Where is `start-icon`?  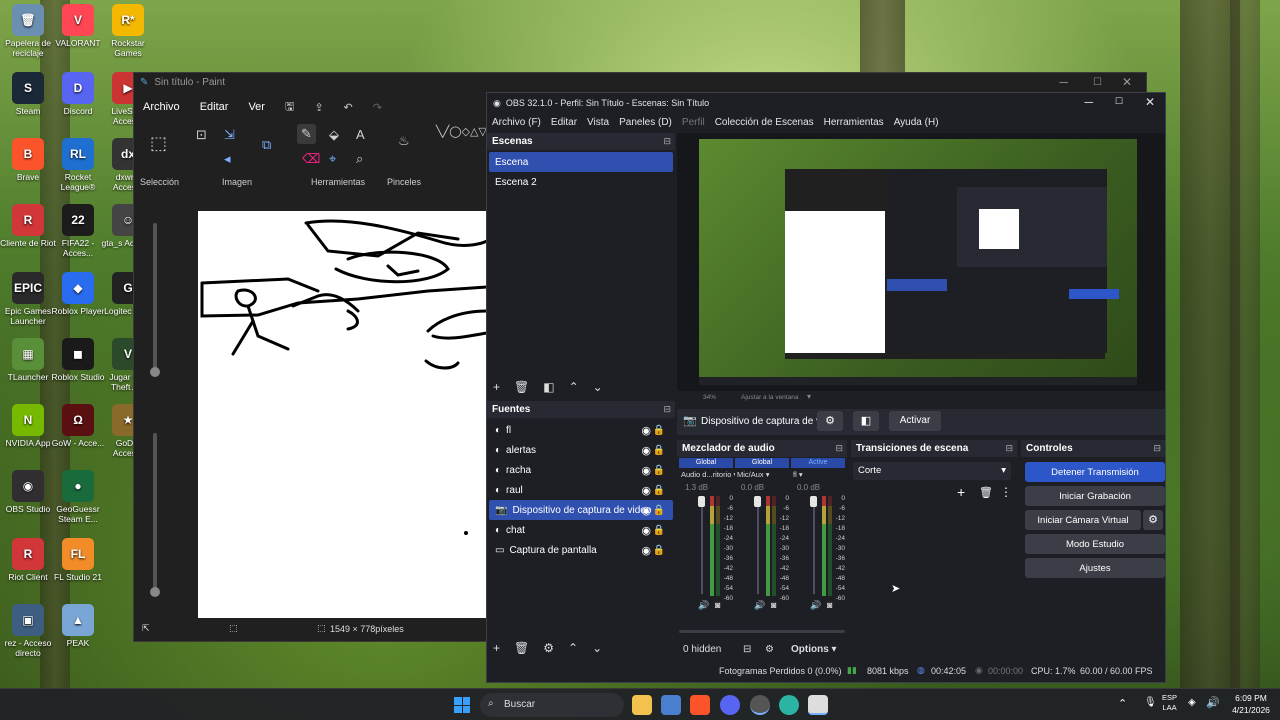 start-icon is located at coordinates (462, 705).